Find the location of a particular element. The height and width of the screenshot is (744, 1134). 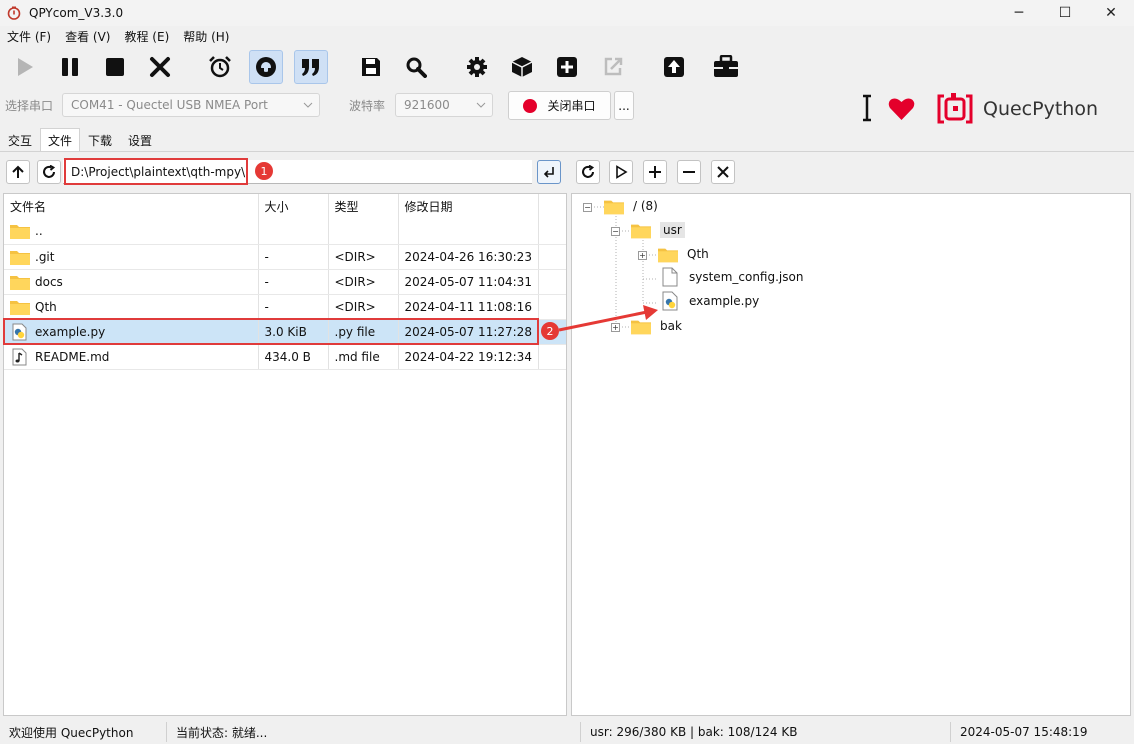

tree-node-config: system_config.json is located at coordinates (731, 277).